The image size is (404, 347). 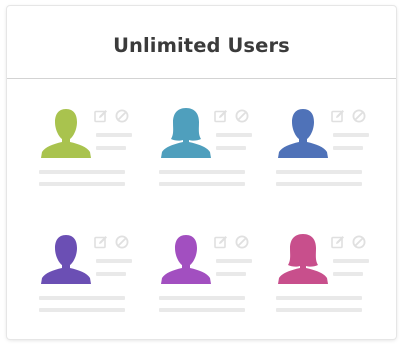 I want to click on card-title: Unlimited Users, so click(x=201, y=45).